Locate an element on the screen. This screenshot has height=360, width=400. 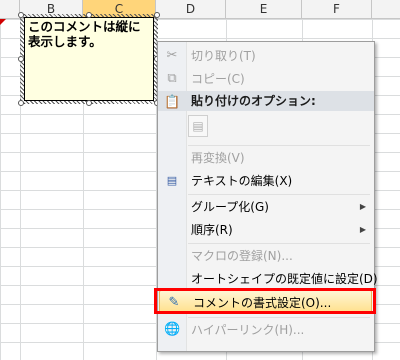
comment-text: このコメントは縦に表示します。 is located at coordinates (90, 34).